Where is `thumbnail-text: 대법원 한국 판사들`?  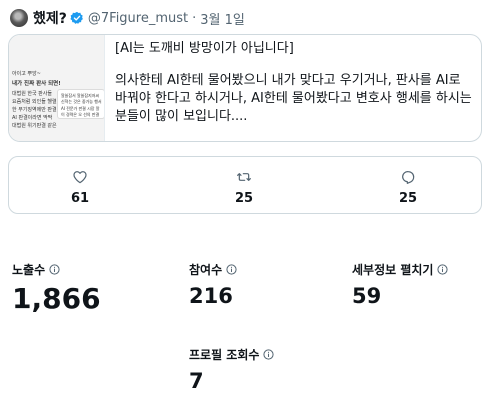 thumbnail-text: 대법원 한국 판사들 is located at coordinates (32, 94).